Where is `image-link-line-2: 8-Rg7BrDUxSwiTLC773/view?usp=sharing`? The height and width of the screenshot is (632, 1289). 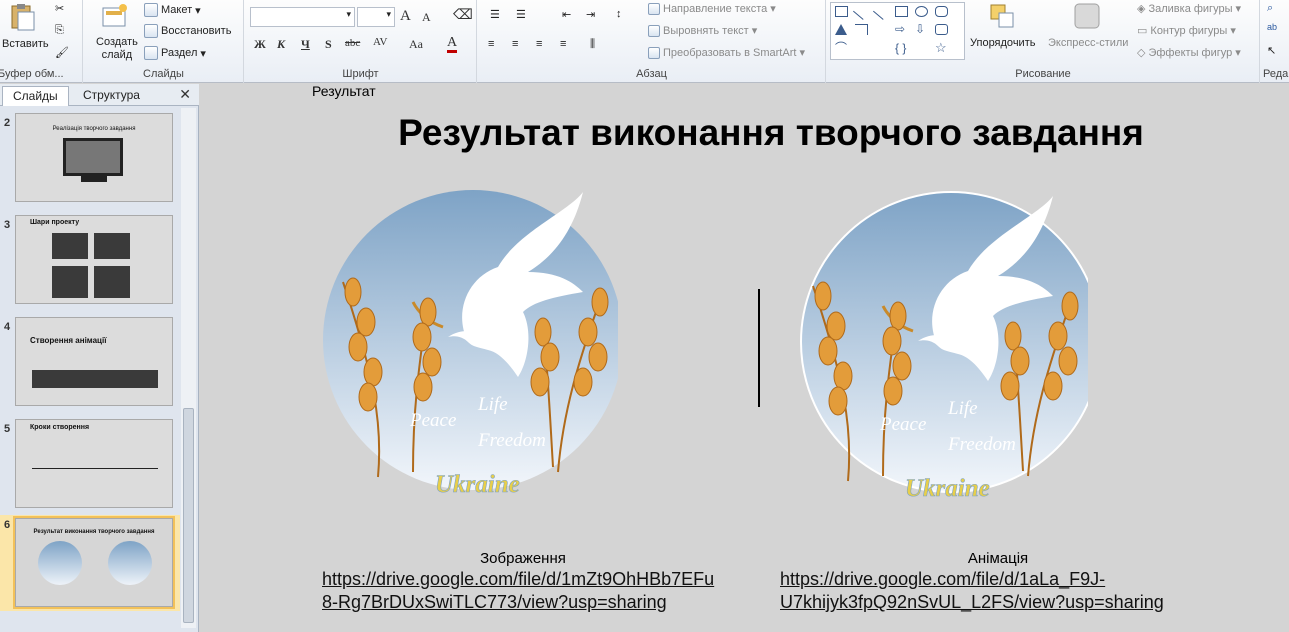
image-link-line-2: 8-Rg7BrDUxSwiTLC773/view?usp=sharing is located at coordinates (518, 602).